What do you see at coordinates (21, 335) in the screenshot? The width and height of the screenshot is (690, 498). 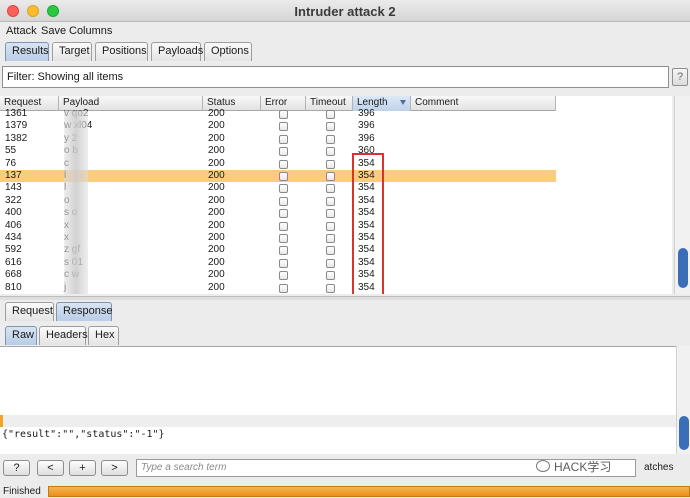 I see `tab-raw: Raw` at bounding box center [21, 335].